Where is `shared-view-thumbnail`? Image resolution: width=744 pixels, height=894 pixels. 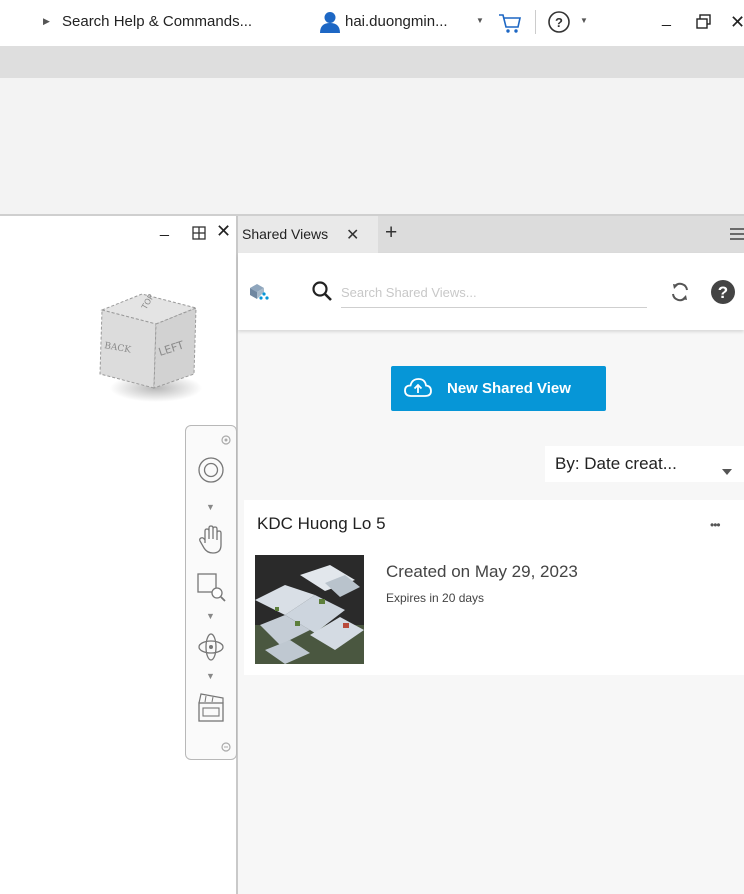 shared-view-thumbnail is located at coordinates (309, 609).